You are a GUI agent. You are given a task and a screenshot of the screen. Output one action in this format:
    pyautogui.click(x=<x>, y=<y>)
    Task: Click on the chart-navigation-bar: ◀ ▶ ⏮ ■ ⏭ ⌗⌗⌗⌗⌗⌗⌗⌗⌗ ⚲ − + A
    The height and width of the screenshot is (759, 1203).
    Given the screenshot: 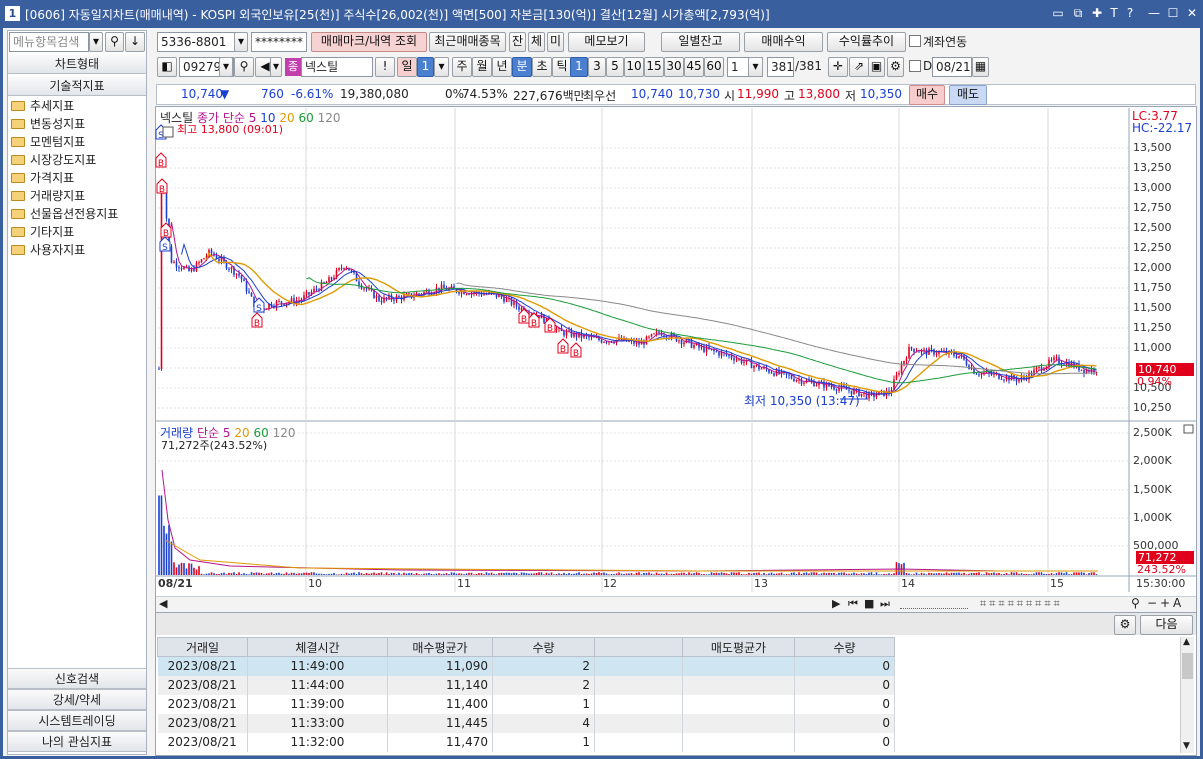 What is the action you would take?
    pyautogui.click(x=676, y=604)
    